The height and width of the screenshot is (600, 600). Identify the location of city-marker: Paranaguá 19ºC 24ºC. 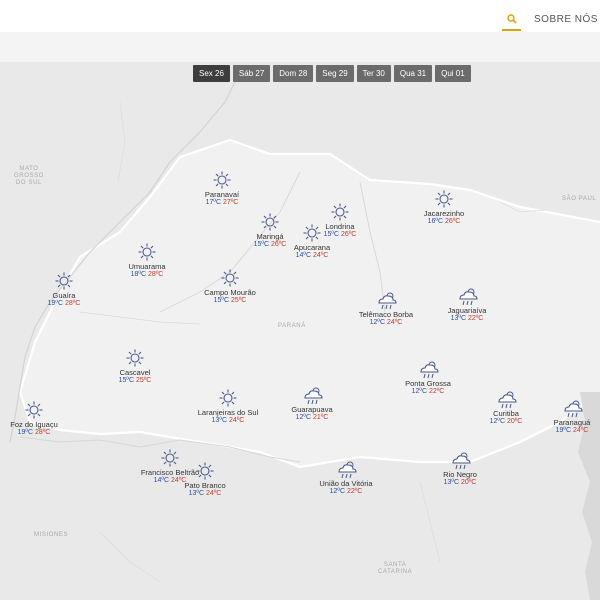
(566, 416).